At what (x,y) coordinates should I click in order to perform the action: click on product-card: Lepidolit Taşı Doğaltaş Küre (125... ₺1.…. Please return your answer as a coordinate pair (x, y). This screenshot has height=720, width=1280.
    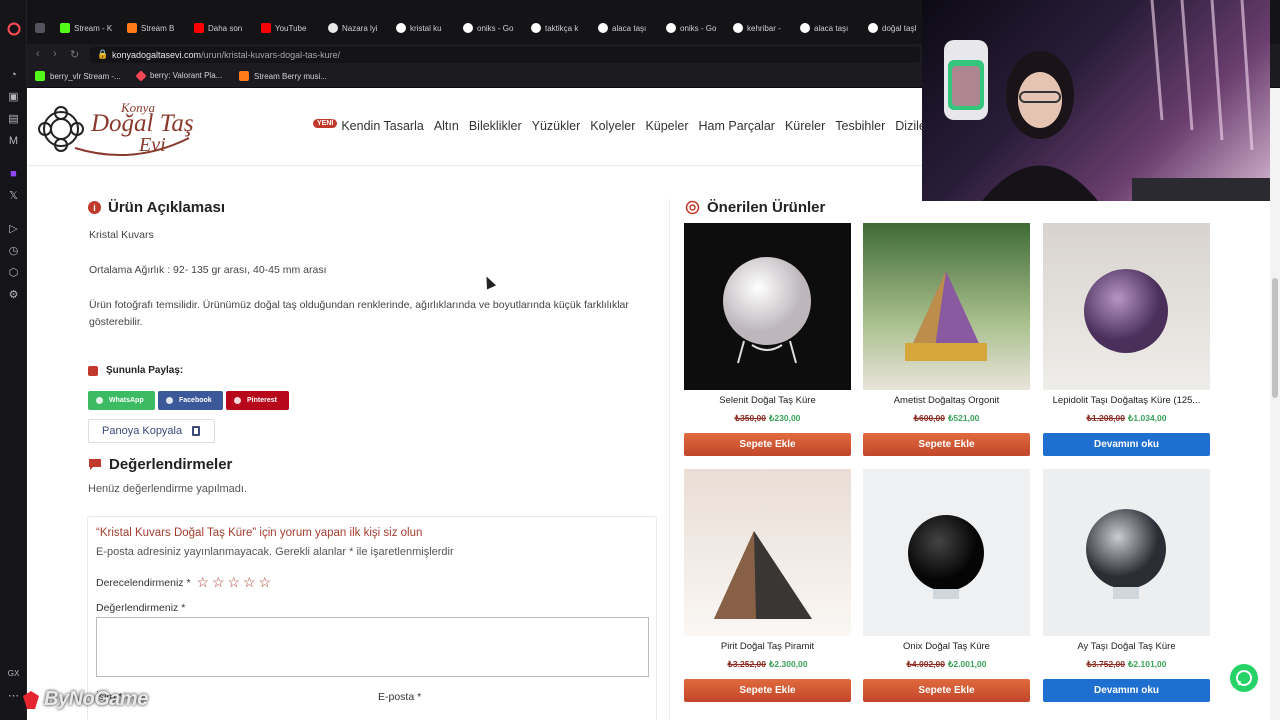
    Looking at the image, I should click on (1126, 339).